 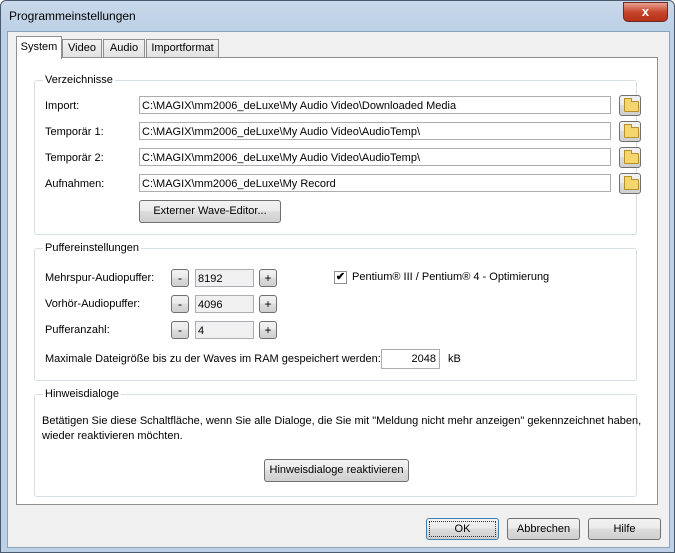 I want to click on group-legend-hinweis: Hinweisdialoge, so click(x=82, y=394).